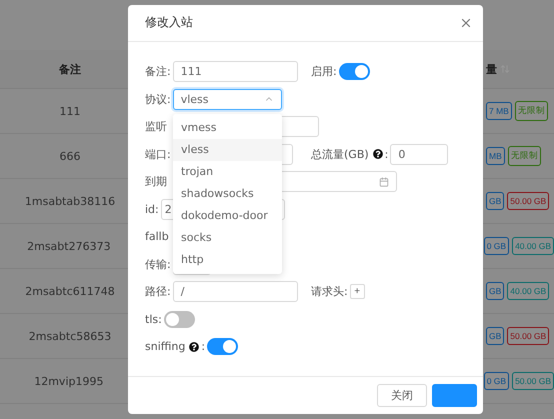  What do you see at coordinates (402, 396) in the screenshot?
I see `close-button: 关闭` at bounding box center [402, 396].